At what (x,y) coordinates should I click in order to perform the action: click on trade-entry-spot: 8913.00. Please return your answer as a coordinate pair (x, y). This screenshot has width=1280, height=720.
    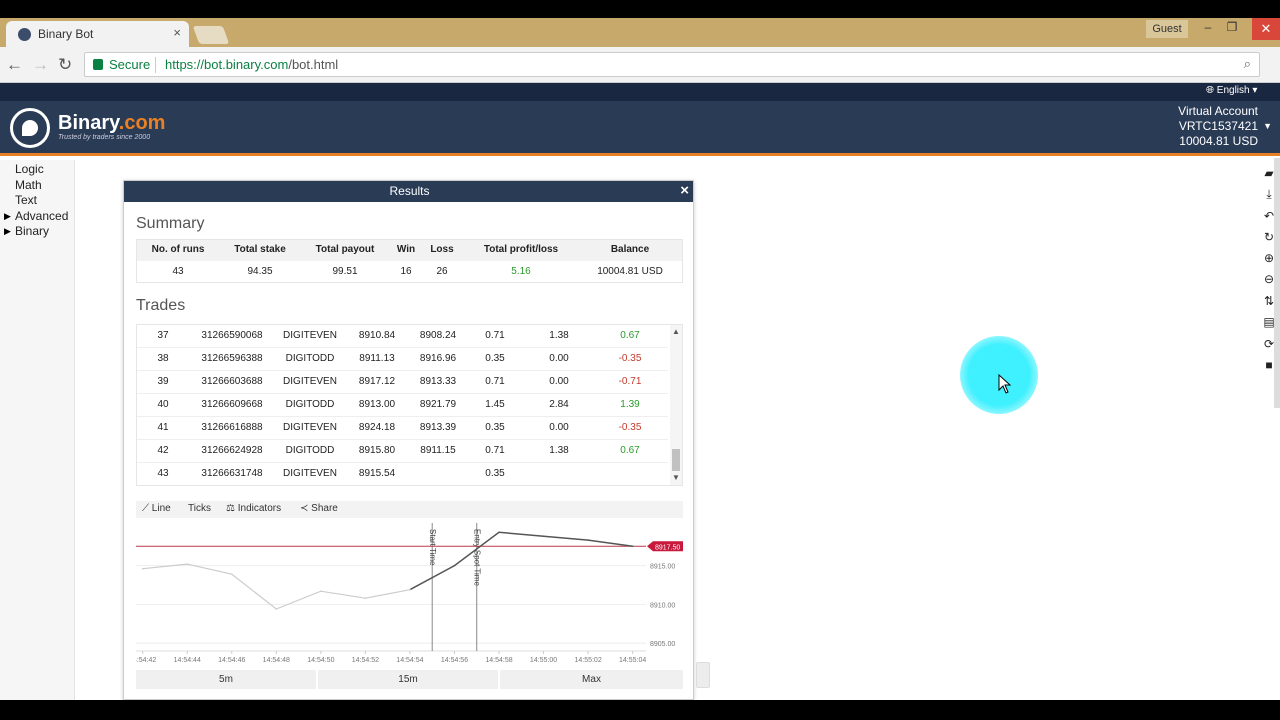
    Looking at the image, I should click on (377, 404).